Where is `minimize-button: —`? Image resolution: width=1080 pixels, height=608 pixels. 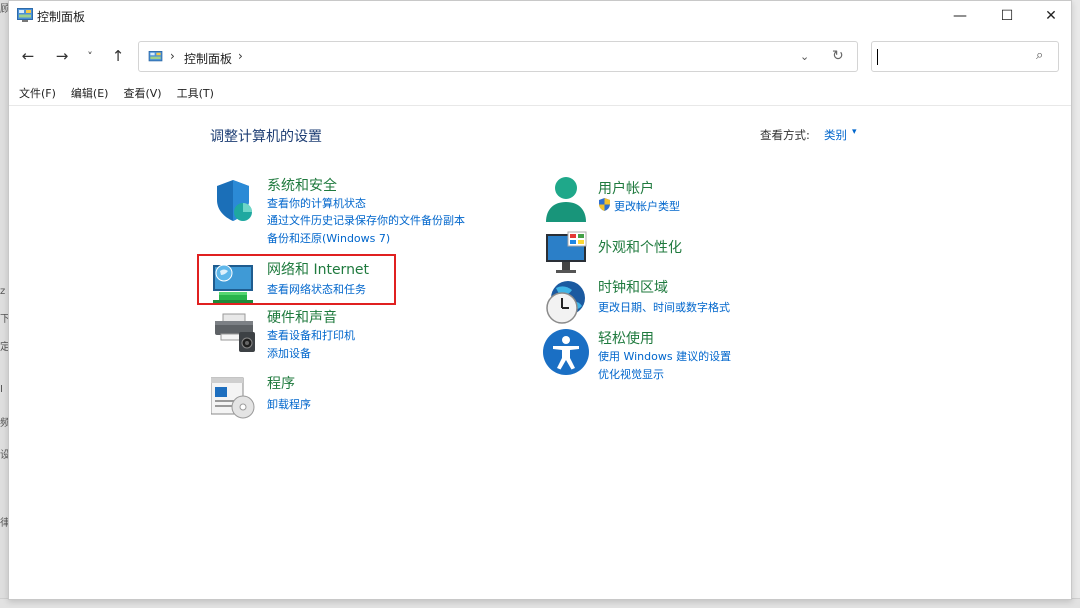
minimize-button: — is located at coordinates (960, 16).